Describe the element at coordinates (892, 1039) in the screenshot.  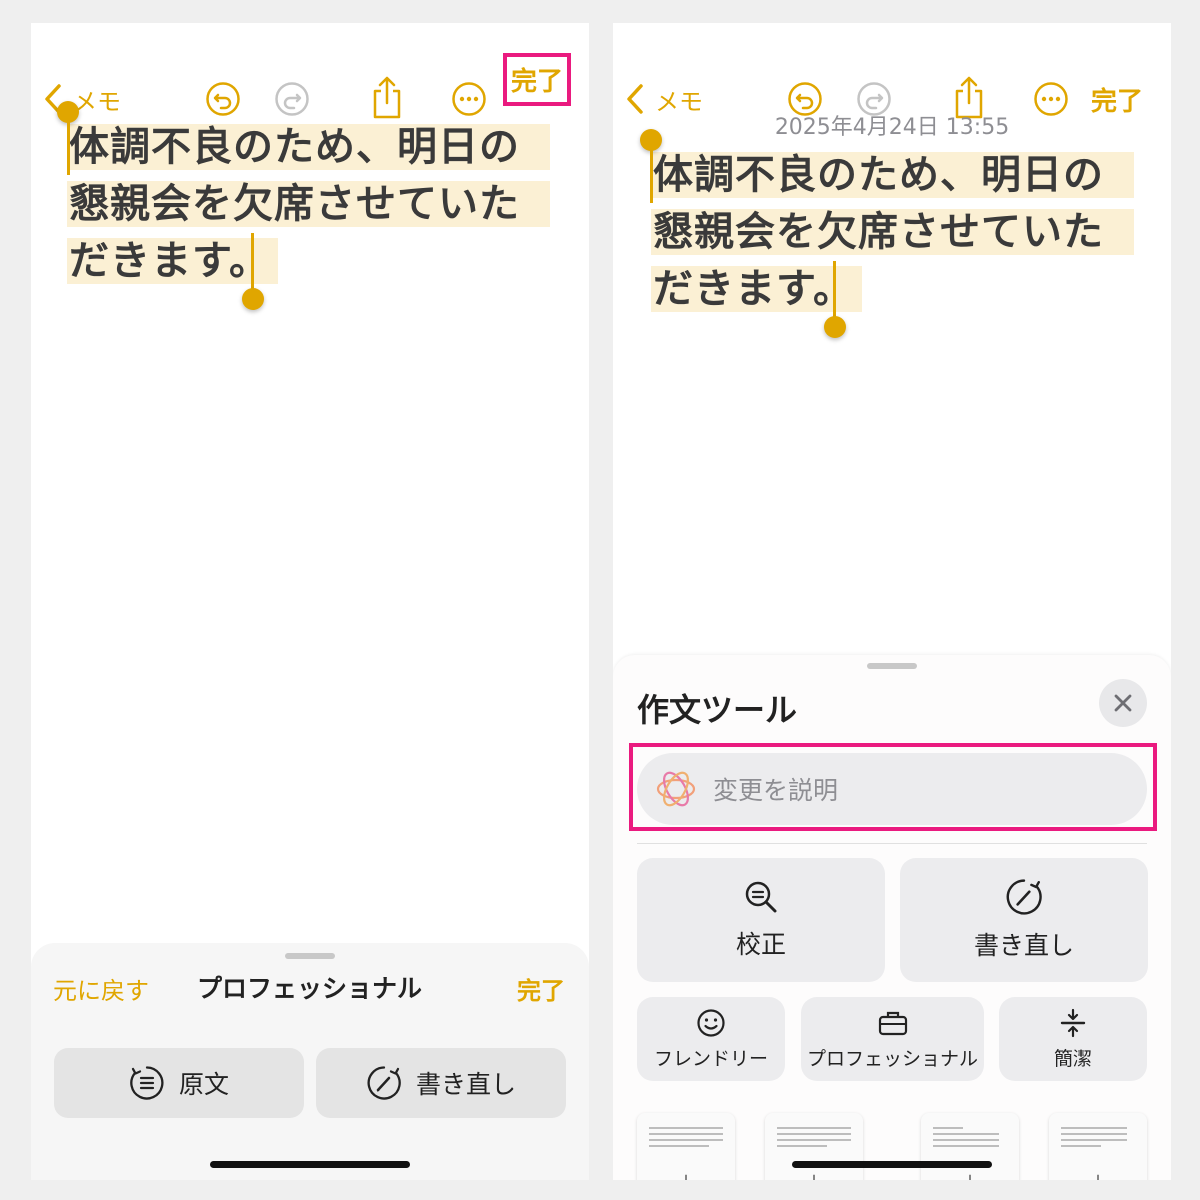
I see `professional-button: プロフェッショナル` at that location.